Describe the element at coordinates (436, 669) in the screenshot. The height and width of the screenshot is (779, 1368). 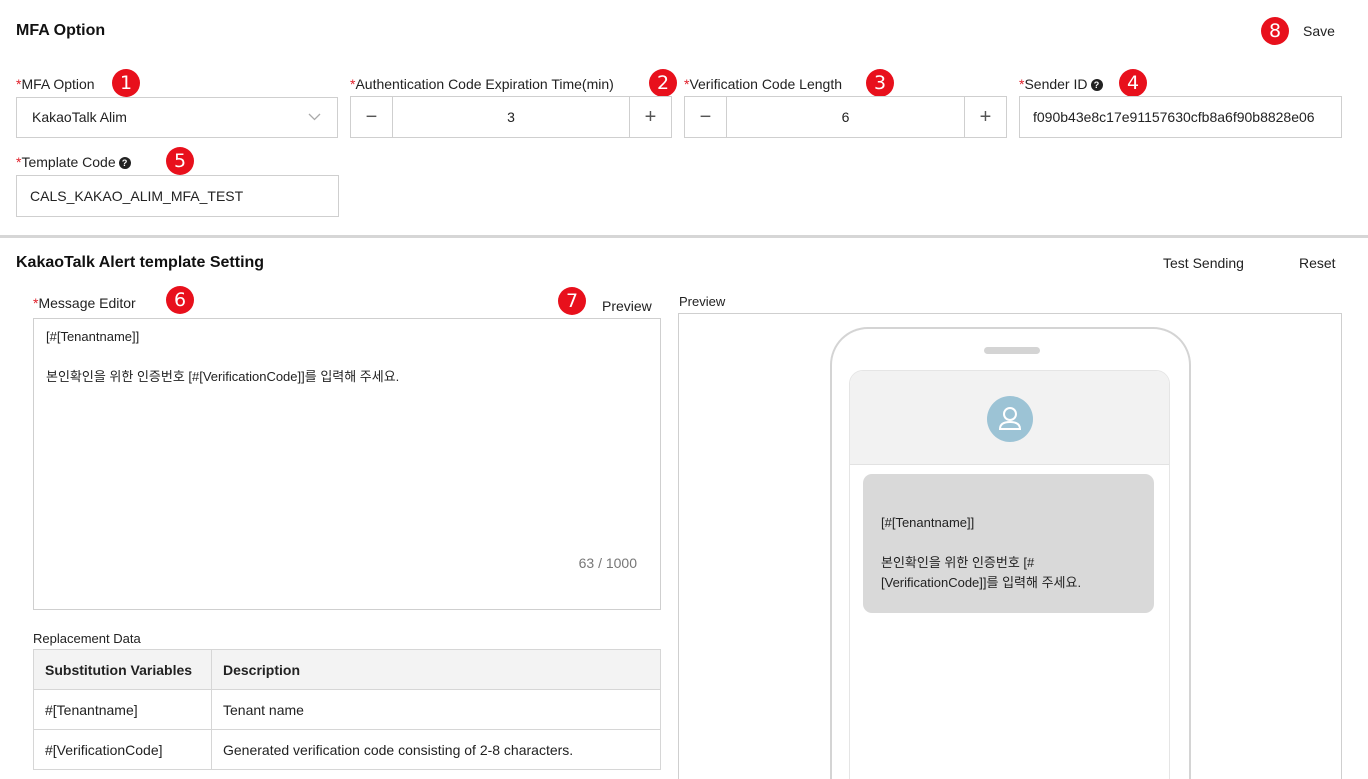
I see `column-header: Description` at that location.